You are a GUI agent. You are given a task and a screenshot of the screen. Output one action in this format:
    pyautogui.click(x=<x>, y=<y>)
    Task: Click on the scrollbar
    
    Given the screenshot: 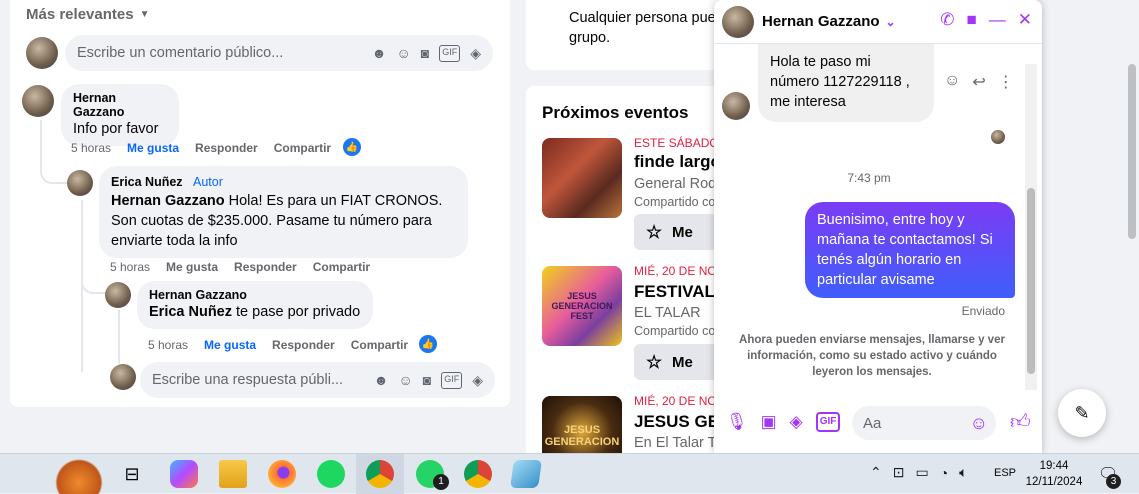 What is the action you would take?
    pyautogui.click(x=1031, y=227)
    